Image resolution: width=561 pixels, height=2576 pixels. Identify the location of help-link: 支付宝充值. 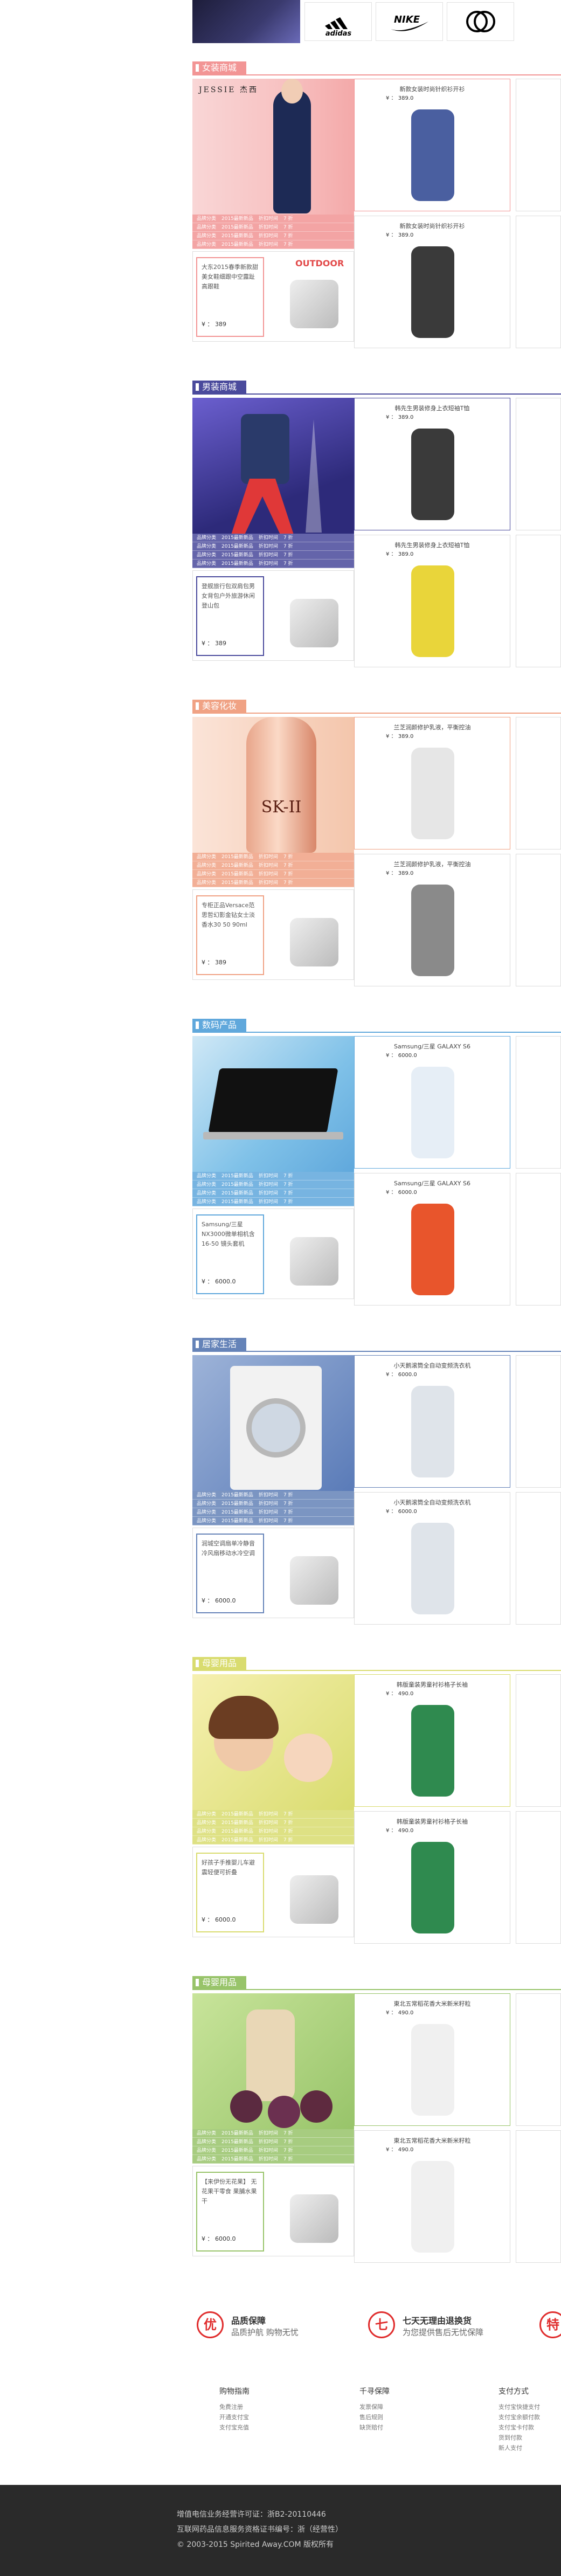
(273, 2427).